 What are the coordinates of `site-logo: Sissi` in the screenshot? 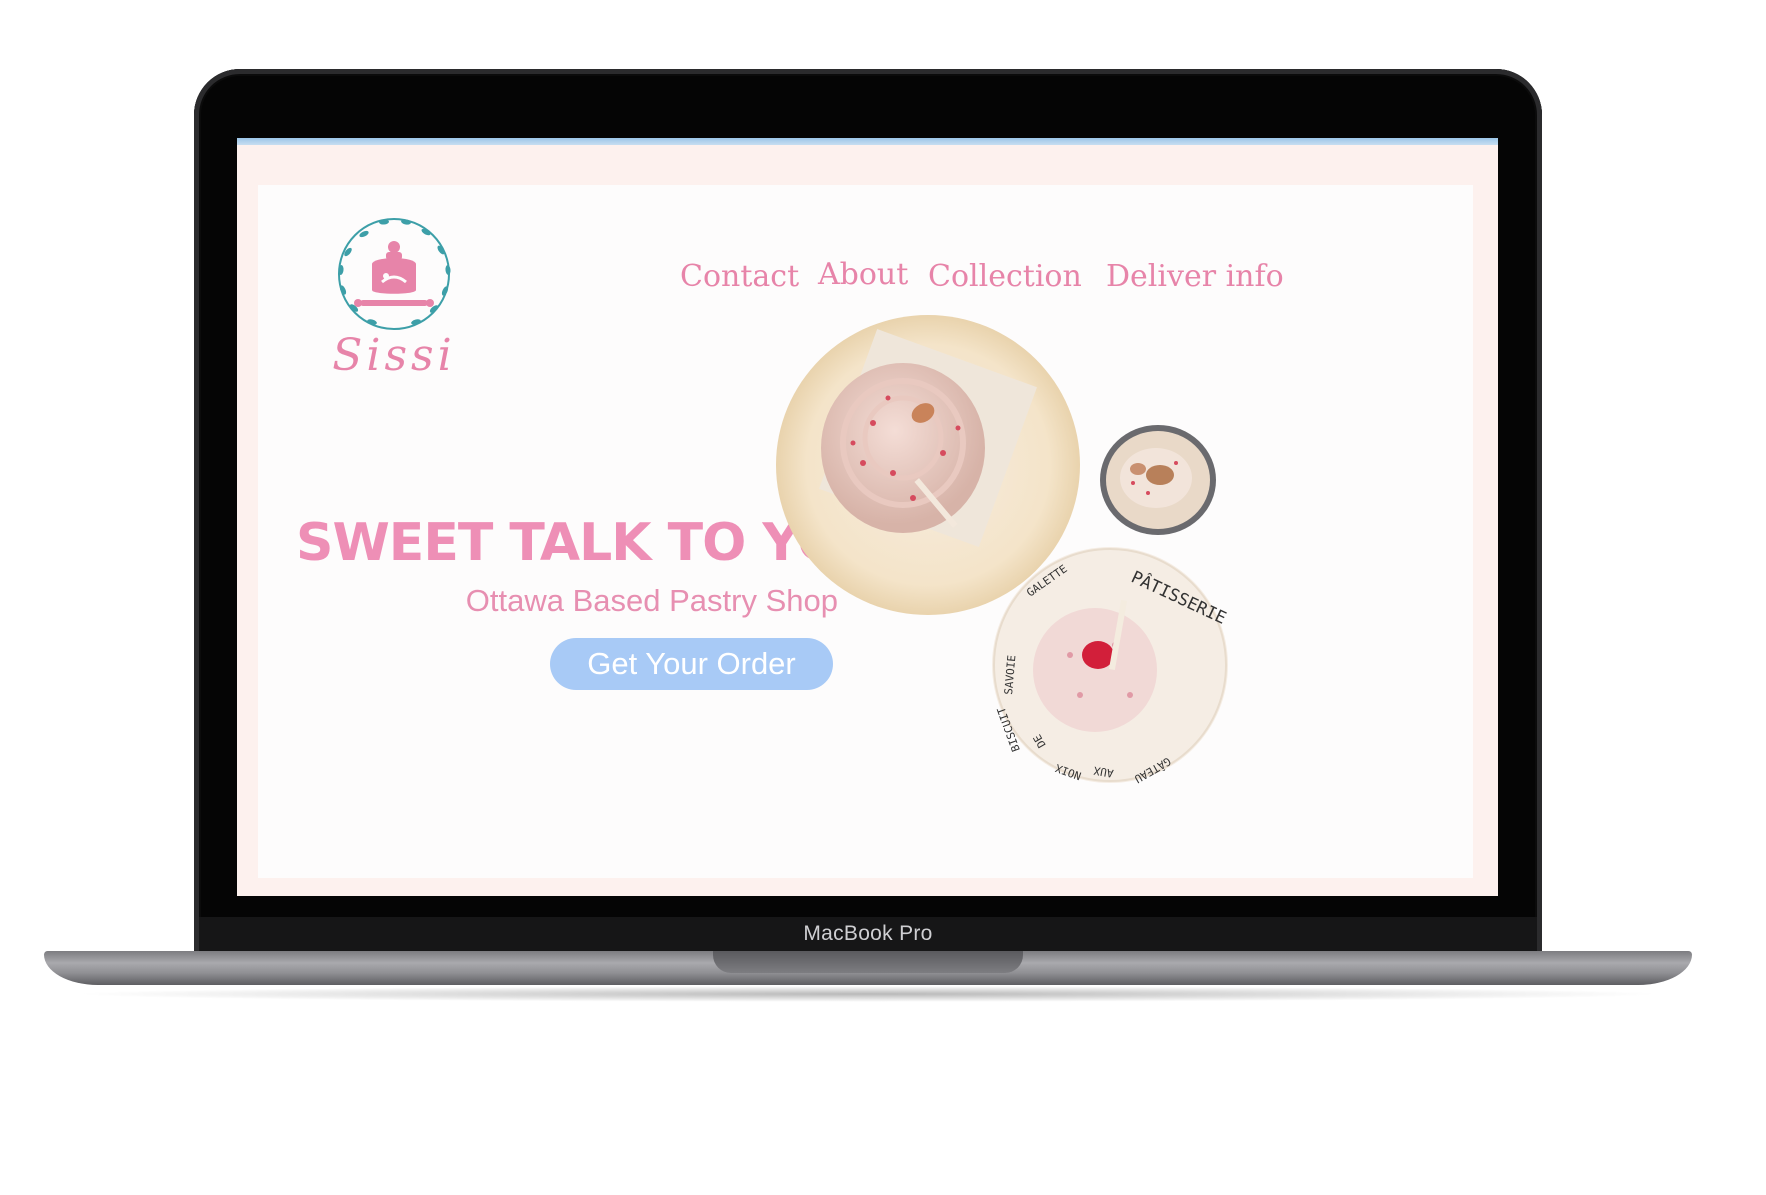 It's located at (394, 296).